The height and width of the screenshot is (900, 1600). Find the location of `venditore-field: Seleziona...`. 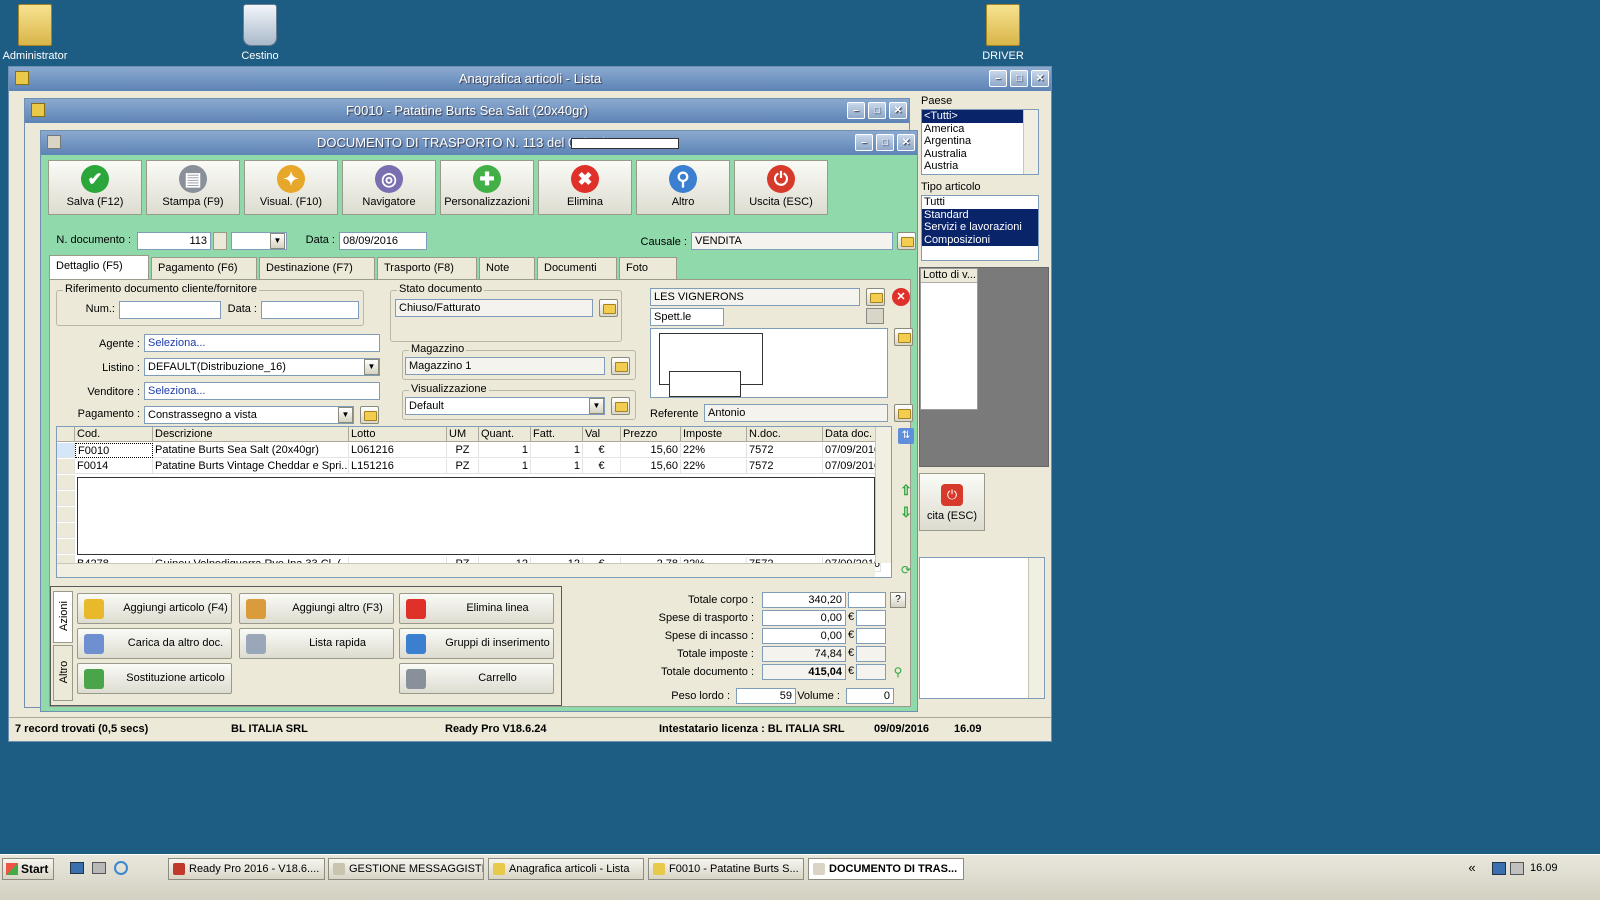

venditore-field: Seleziona... is located at coordinates (262, 391).